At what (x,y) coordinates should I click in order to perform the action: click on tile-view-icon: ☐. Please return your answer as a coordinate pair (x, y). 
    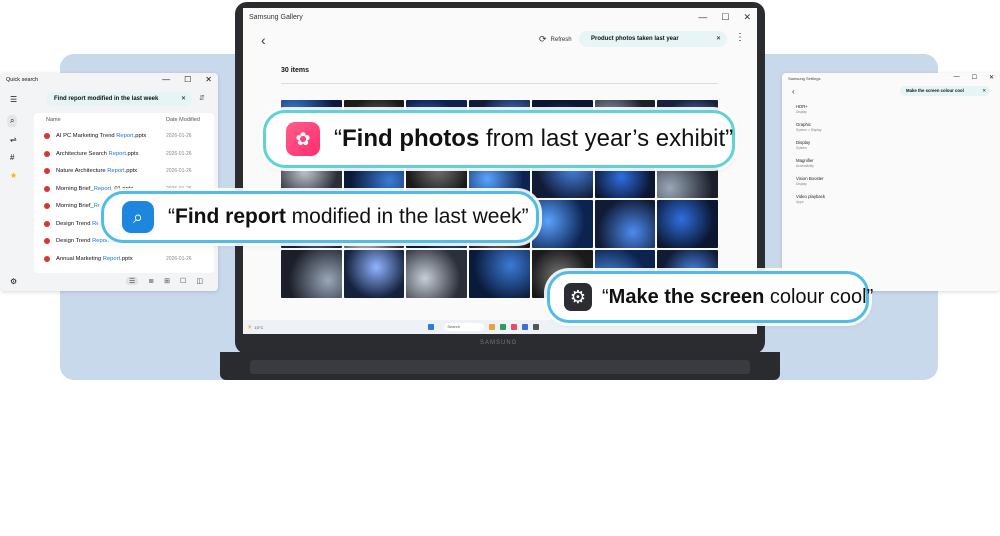
    Looking at the image, I should click on (183, 281).